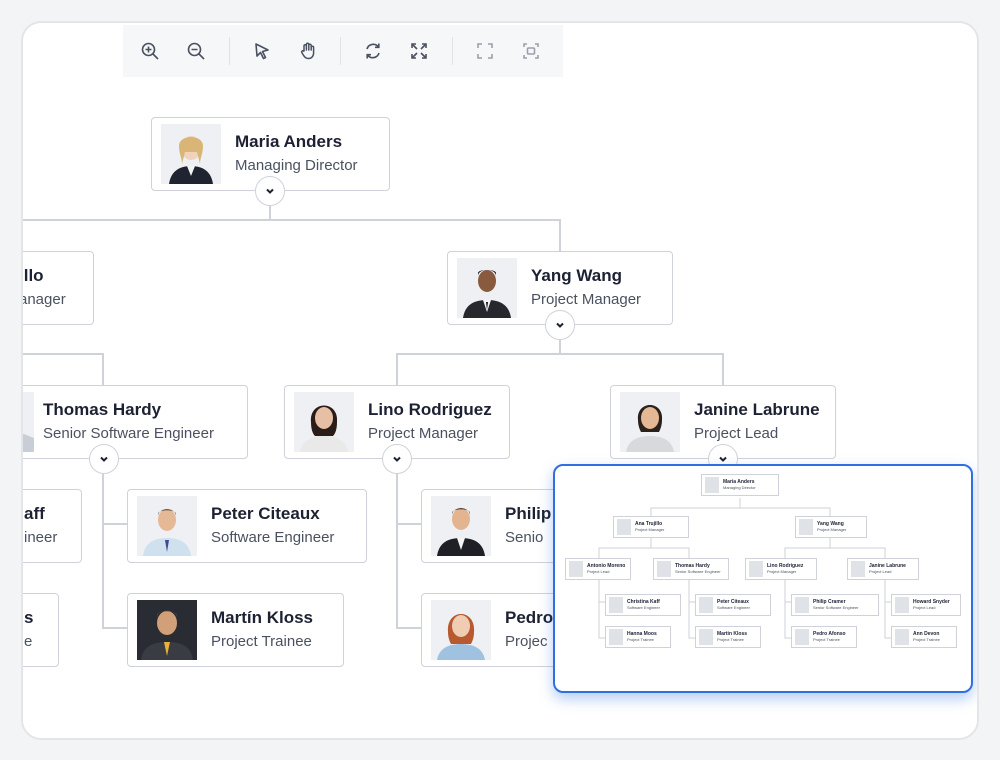  What do you see at coordinates (41, 630) in the screenshot?
I see `org-node-hanna-moos: s e` at bounding box center [41, 630].